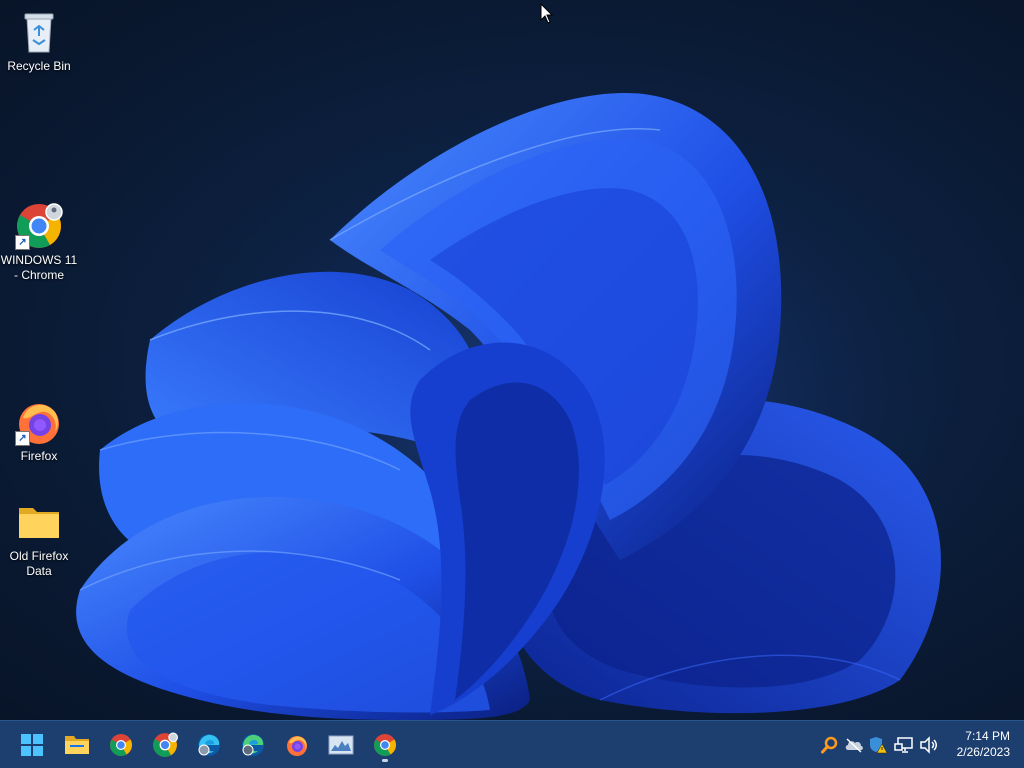 This screenshot has height=768, width=1024. I want to click on chrome-profile-icon, so click(165, 744).